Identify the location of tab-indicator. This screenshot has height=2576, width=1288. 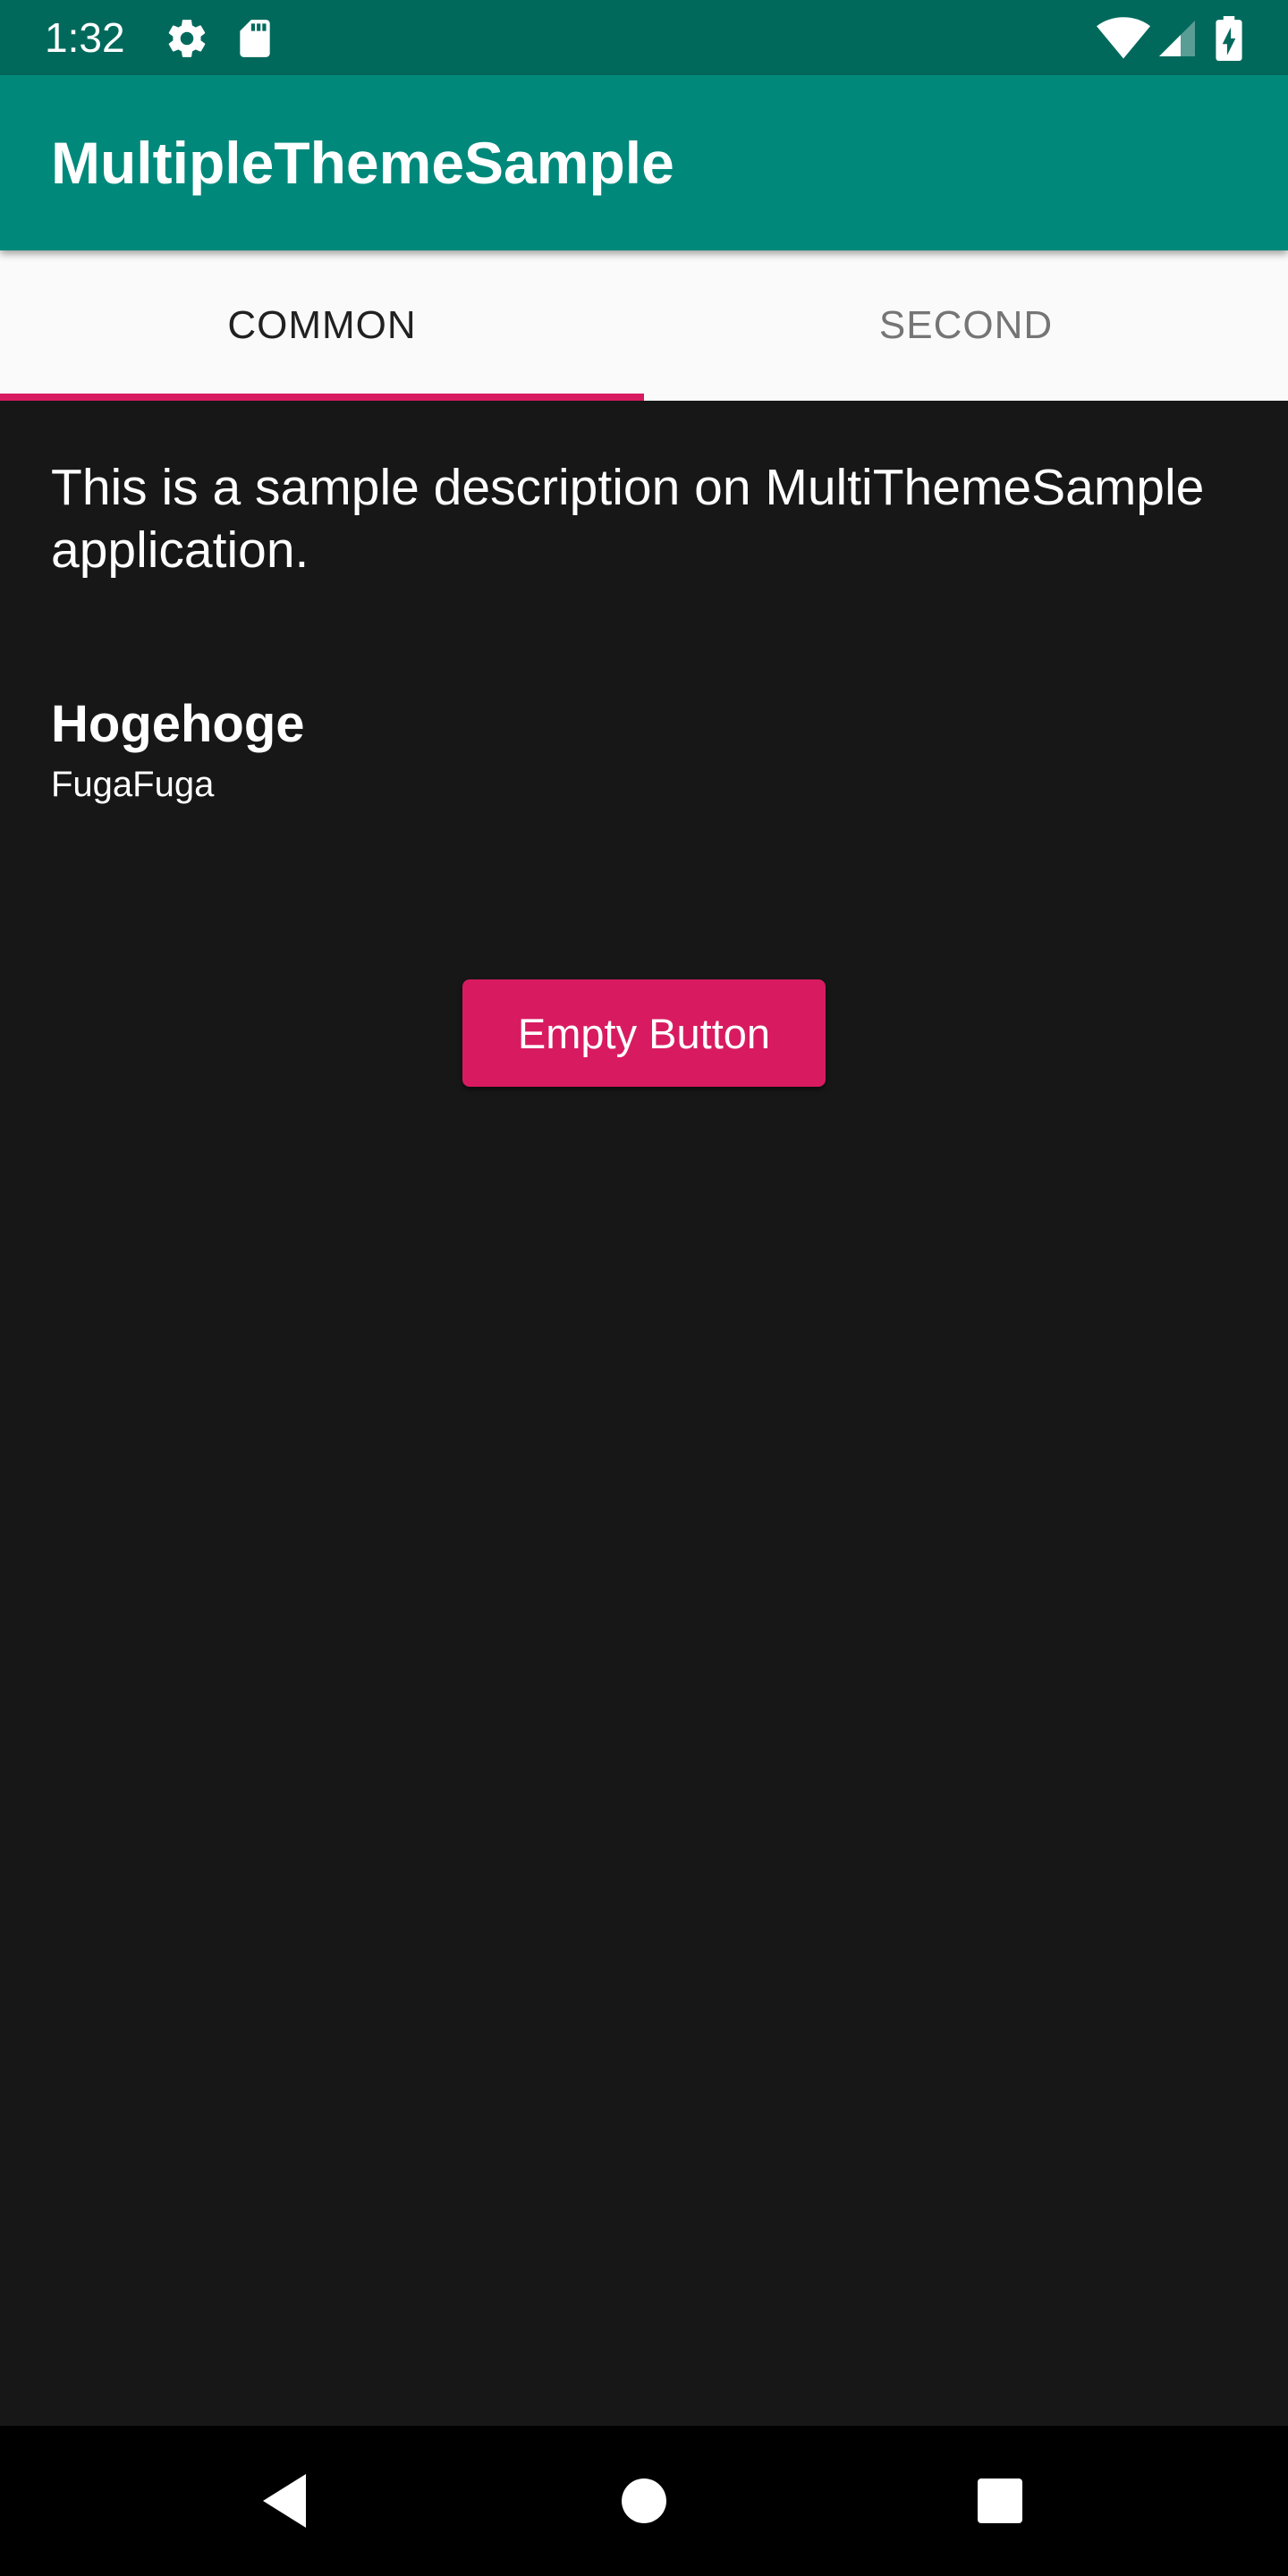
(322, 397).